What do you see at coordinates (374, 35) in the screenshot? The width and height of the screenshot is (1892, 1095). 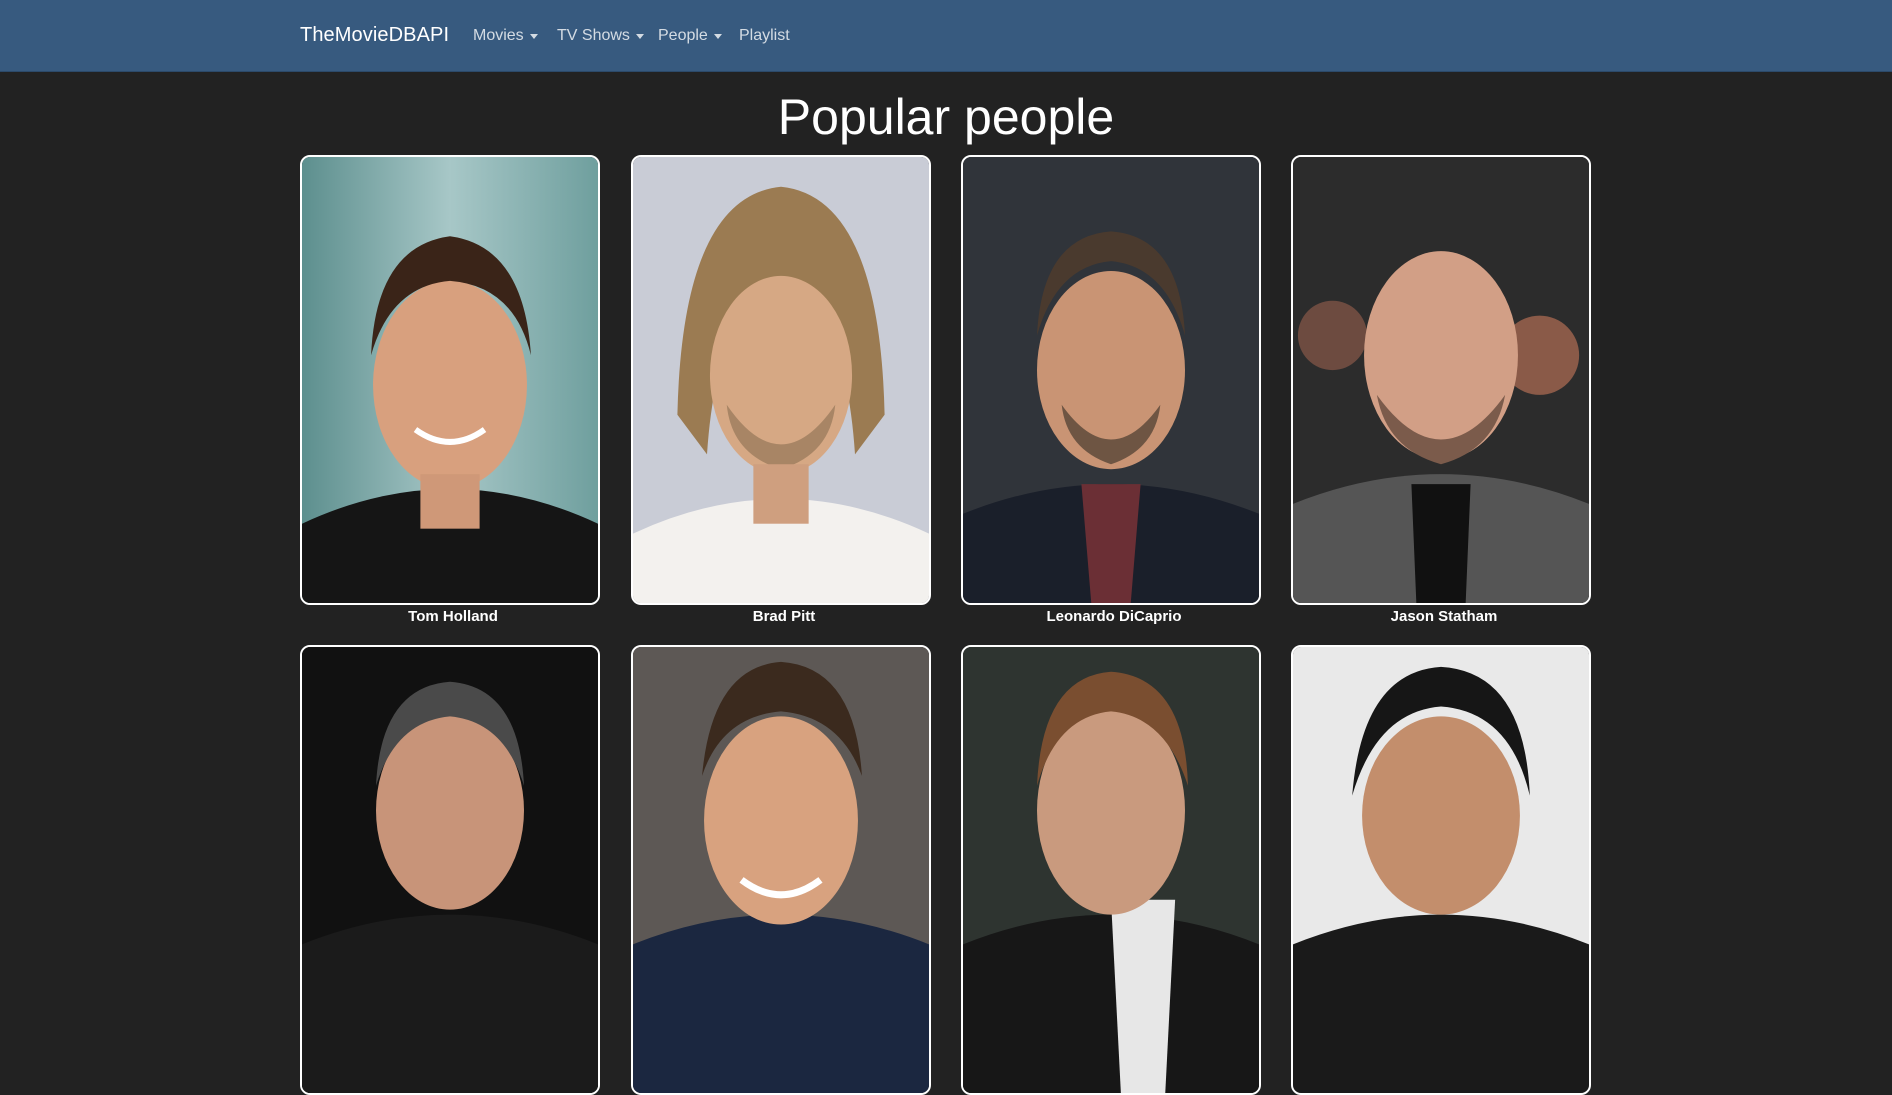 I see `brand-link: TheMovieDBAPI` at bounding box center [374, 35].